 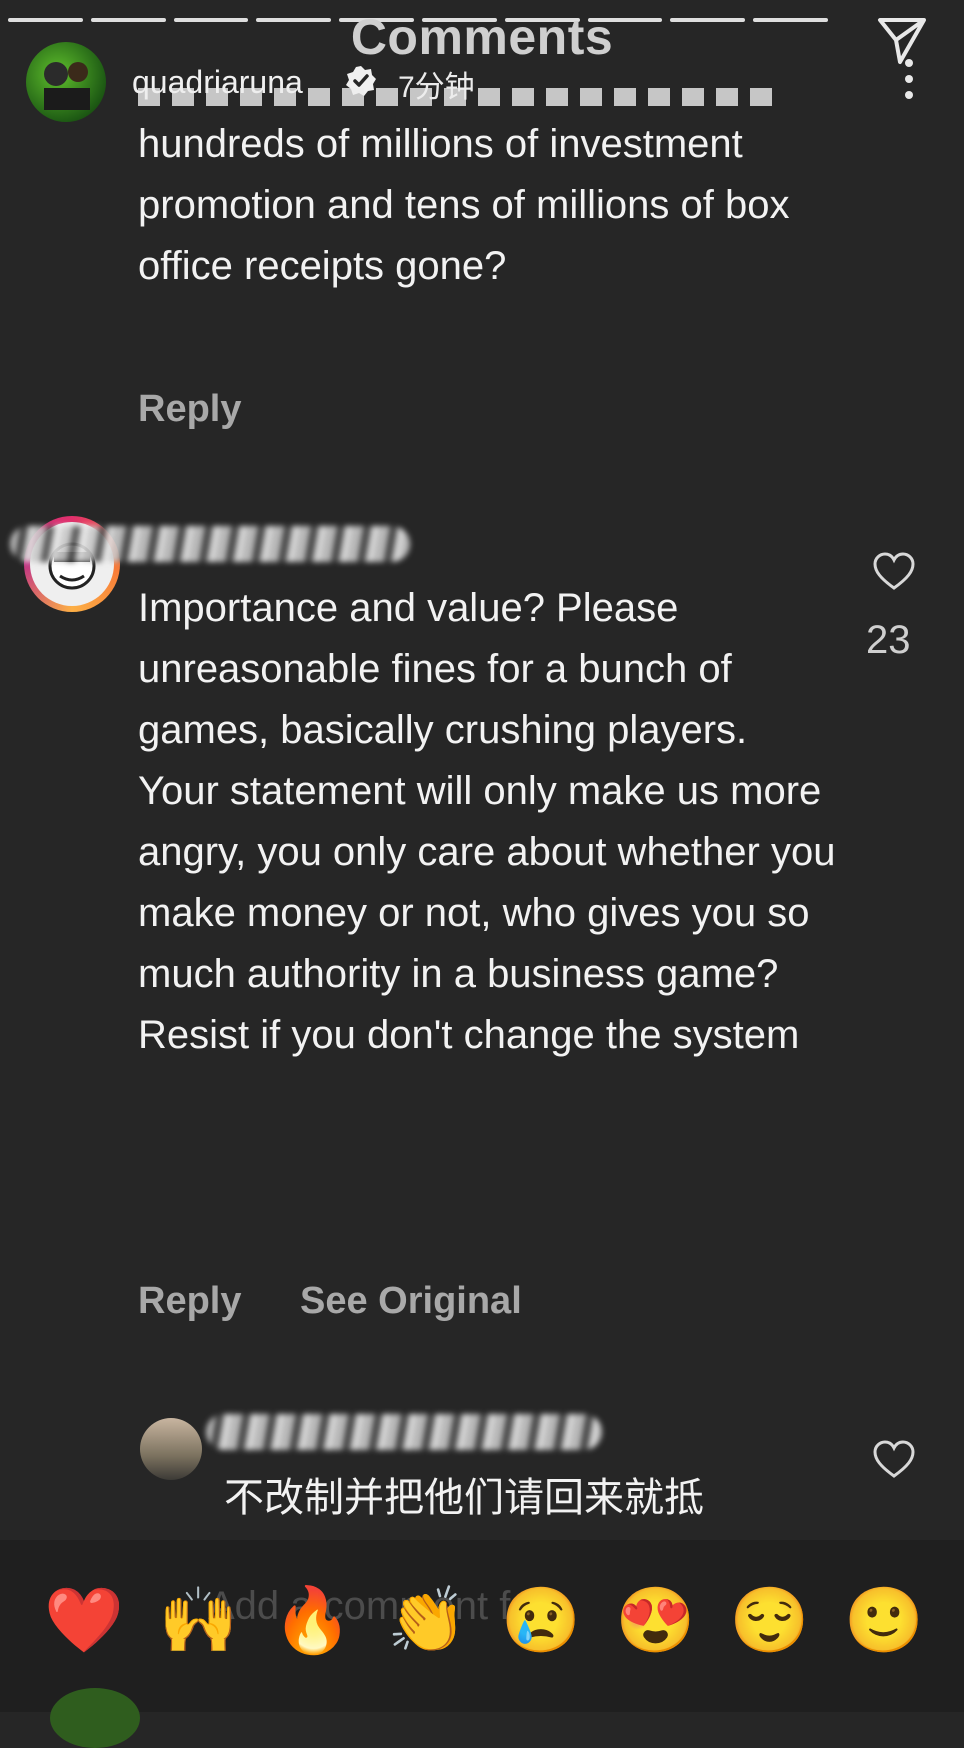 I want to click on comment-composer: Add a comment for ❤️ 🙌 🔥 👏 😢 😍 😌 🙂, so click(x=482, y=1644).